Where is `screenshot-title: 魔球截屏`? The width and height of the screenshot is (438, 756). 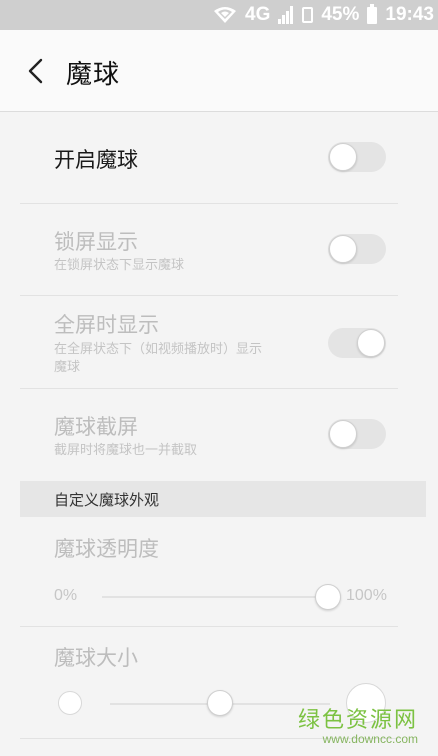
screenshot-title: 魔球截屏 is located at coordinates (96, 427).